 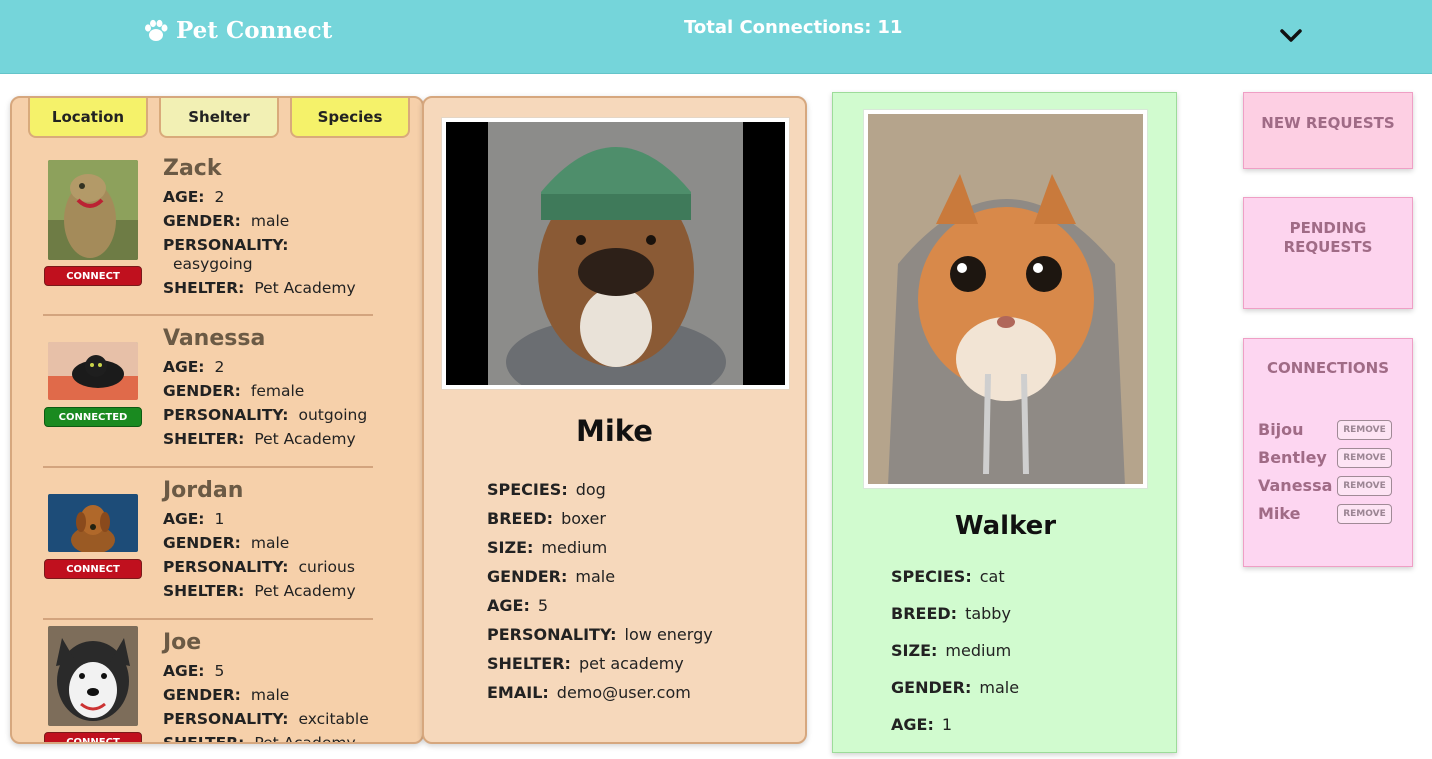 What do you see at coordinates (890, 27) in the screenshot?
I see `total-connections-count: 11` at bounding box center [890, 27].